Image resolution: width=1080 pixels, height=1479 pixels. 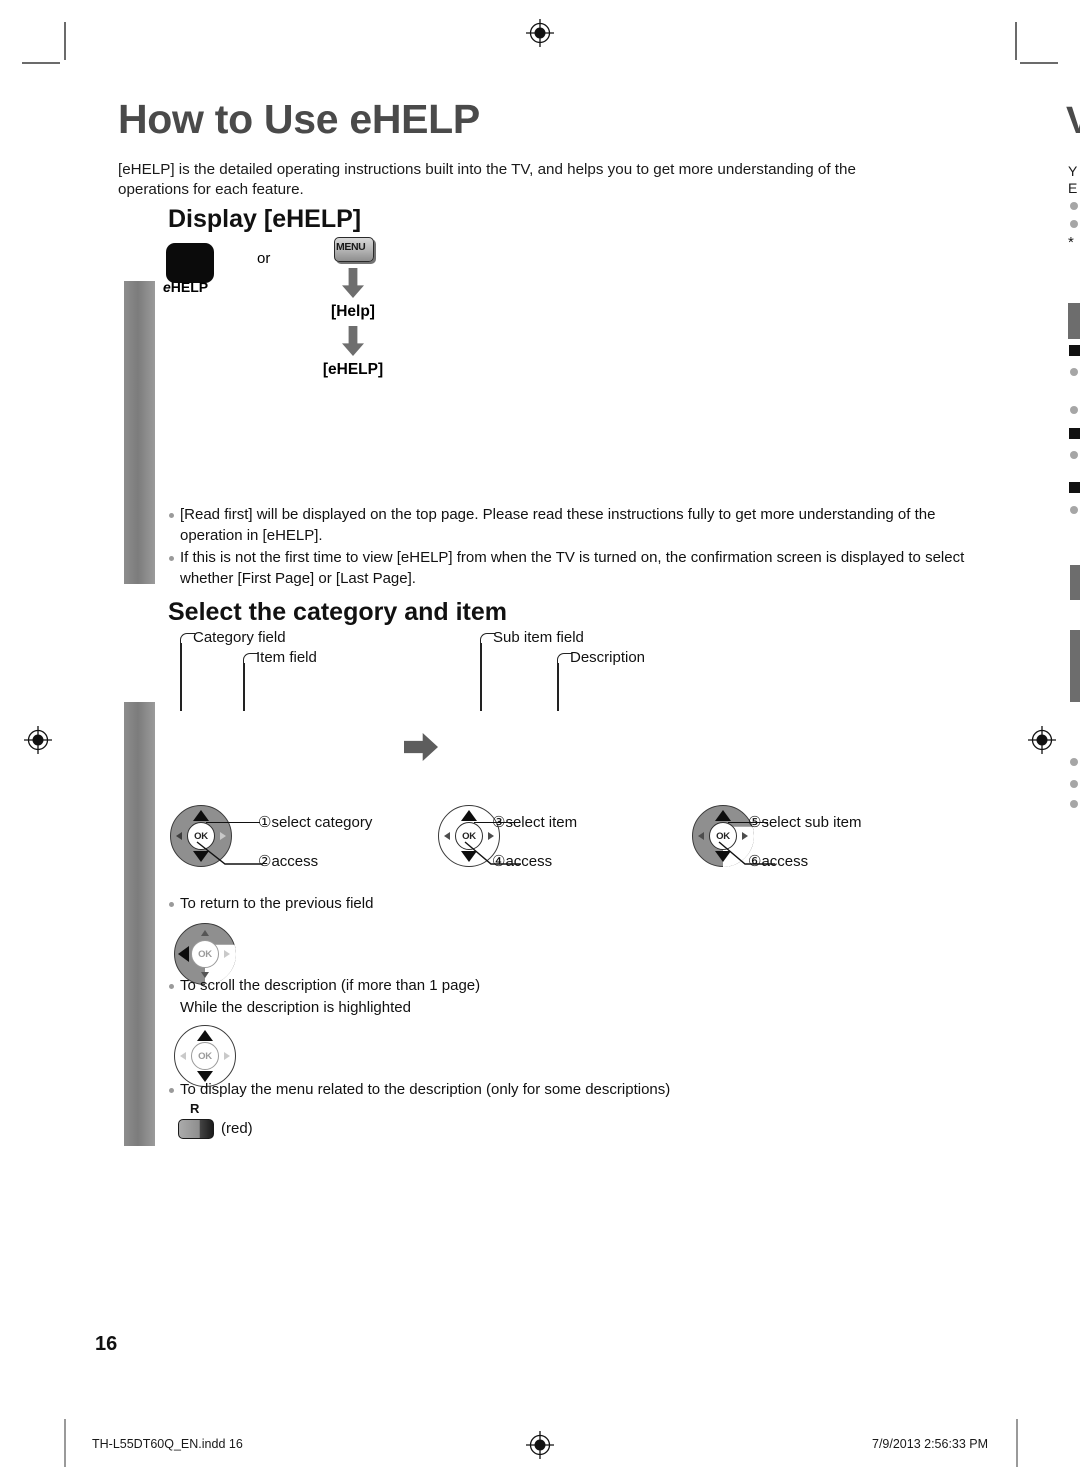 What do you see at coordinates (499, 822) in the screenshot?
I see `step-number: ③` at bounding box center [499, 822].